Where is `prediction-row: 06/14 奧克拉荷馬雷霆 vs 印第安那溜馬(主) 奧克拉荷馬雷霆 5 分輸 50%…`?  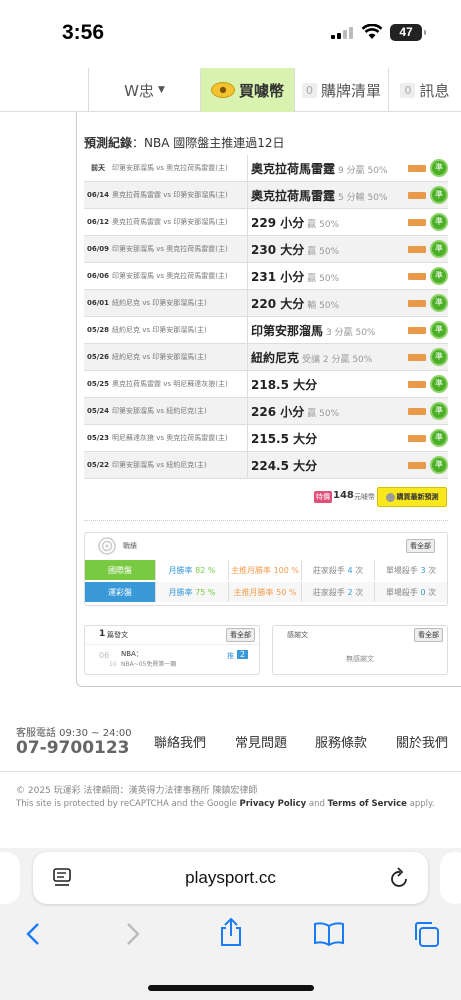
prediction-row: 06/14 奧克拉荷馬雷霆 vs 印第安那溜馬(主) 奧克拉荷馬雷霆 5 分輸 50%… is located at coordinates (266, 195).